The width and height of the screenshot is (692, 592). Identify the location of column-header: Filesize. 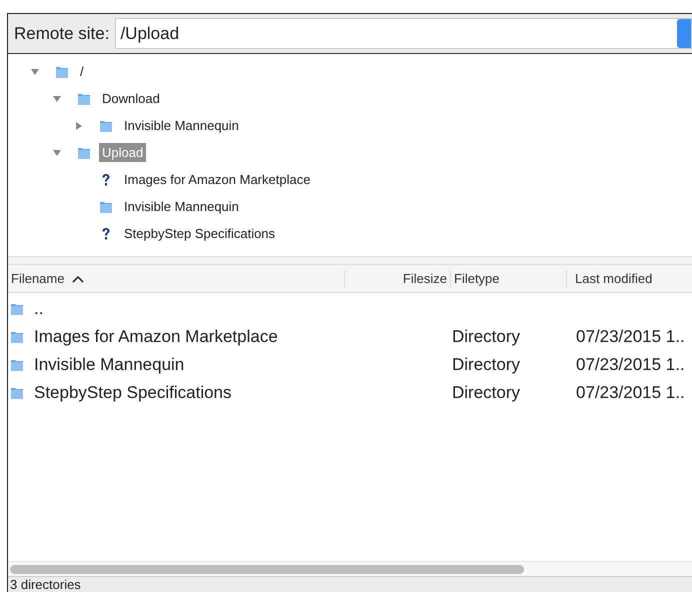
(397, 279).